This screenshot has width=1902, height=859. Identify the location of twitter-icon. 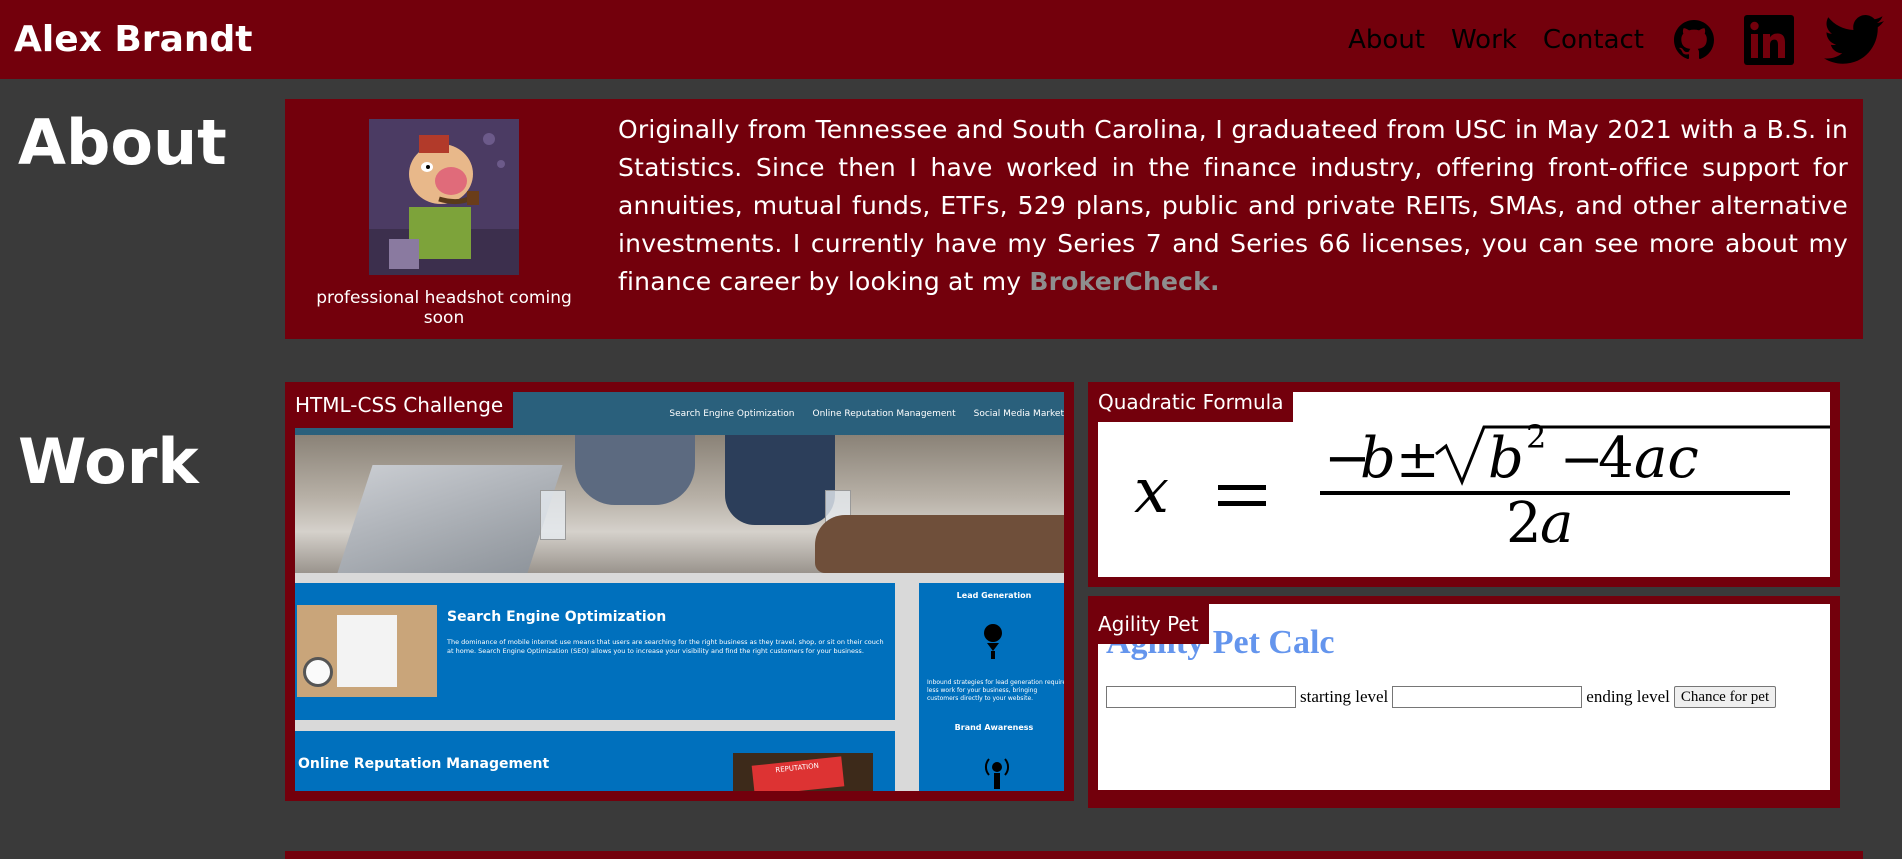
(1854, 39).